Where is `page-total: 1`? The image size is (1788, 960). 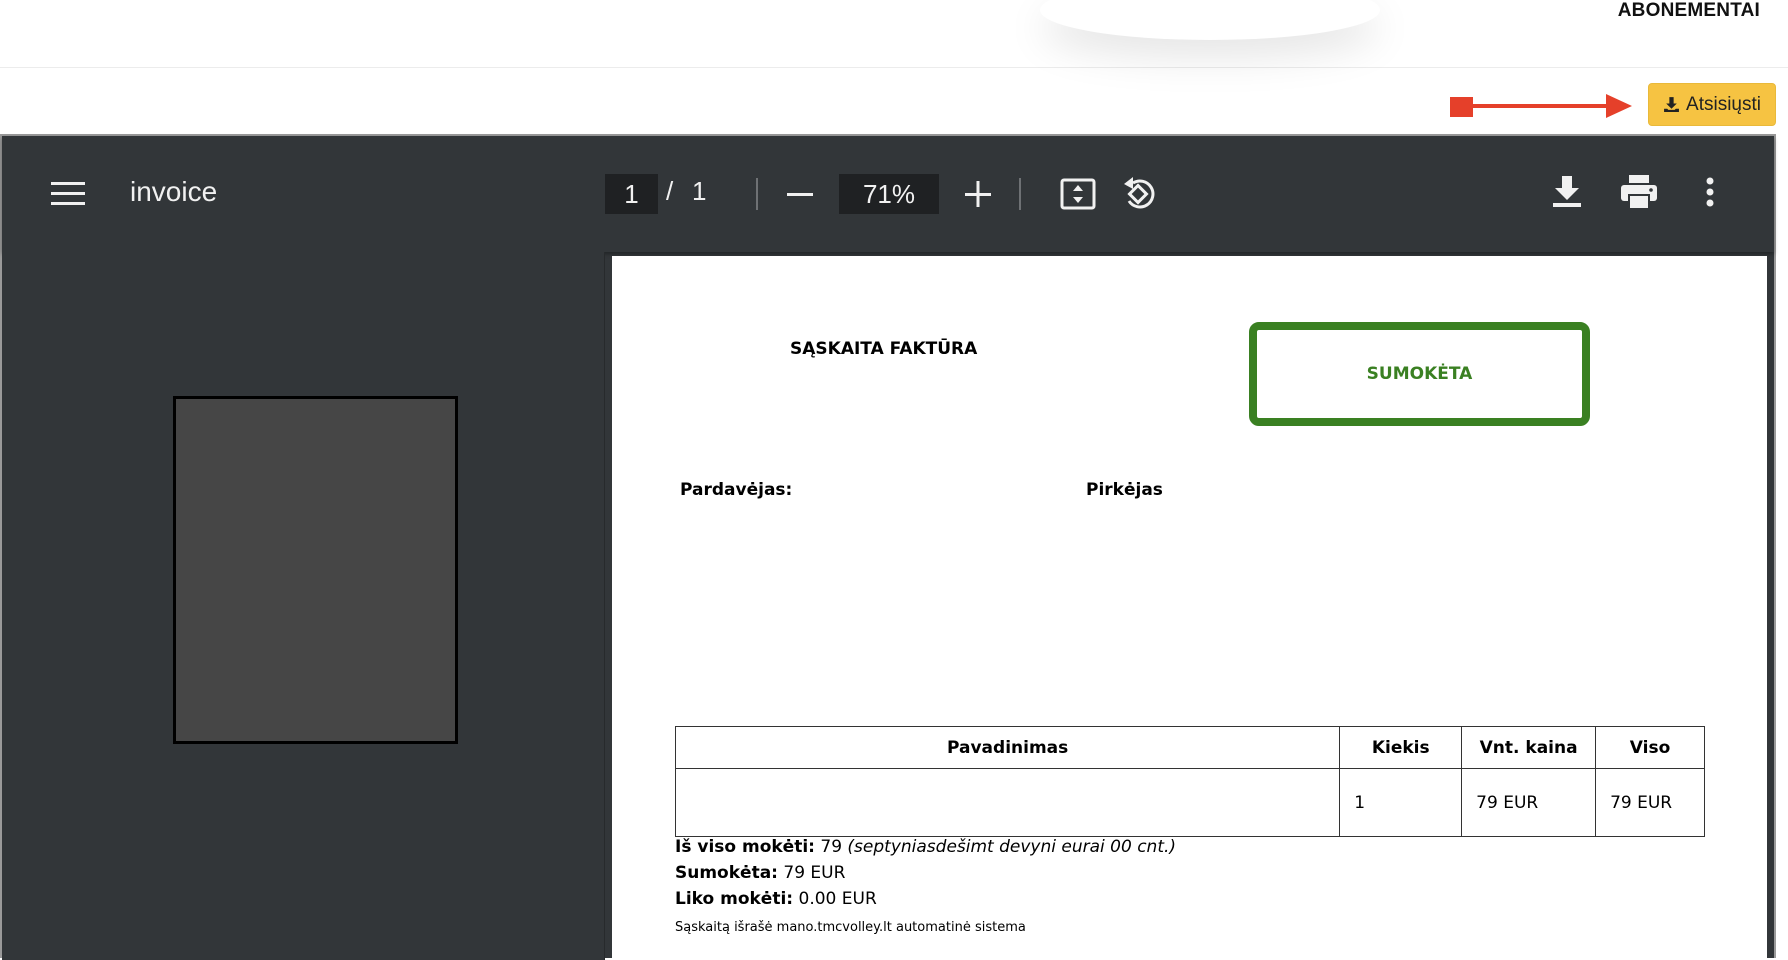
page-total: 1 is located at coordinates (699, 191).